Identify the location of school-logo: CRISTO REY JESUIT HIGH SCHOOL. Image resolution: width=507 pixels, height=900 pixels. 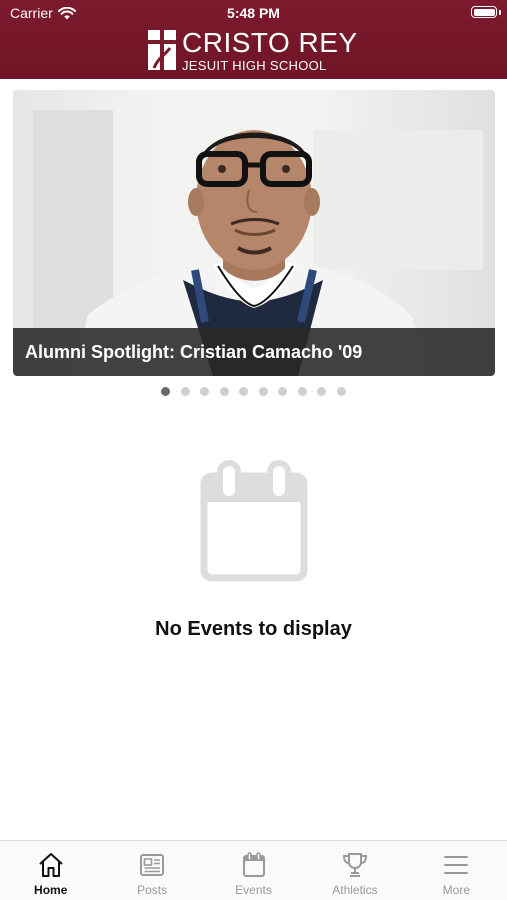
(253, 50).